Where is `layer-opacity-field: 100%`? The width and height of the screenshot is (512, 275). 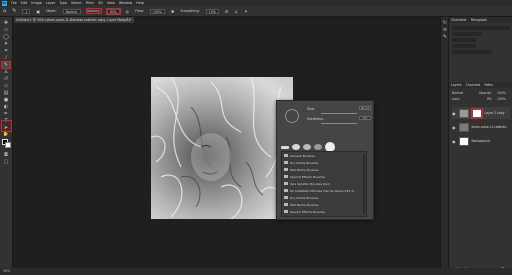
layer-opacity-field: 100% is located at coordinates (501, 93).